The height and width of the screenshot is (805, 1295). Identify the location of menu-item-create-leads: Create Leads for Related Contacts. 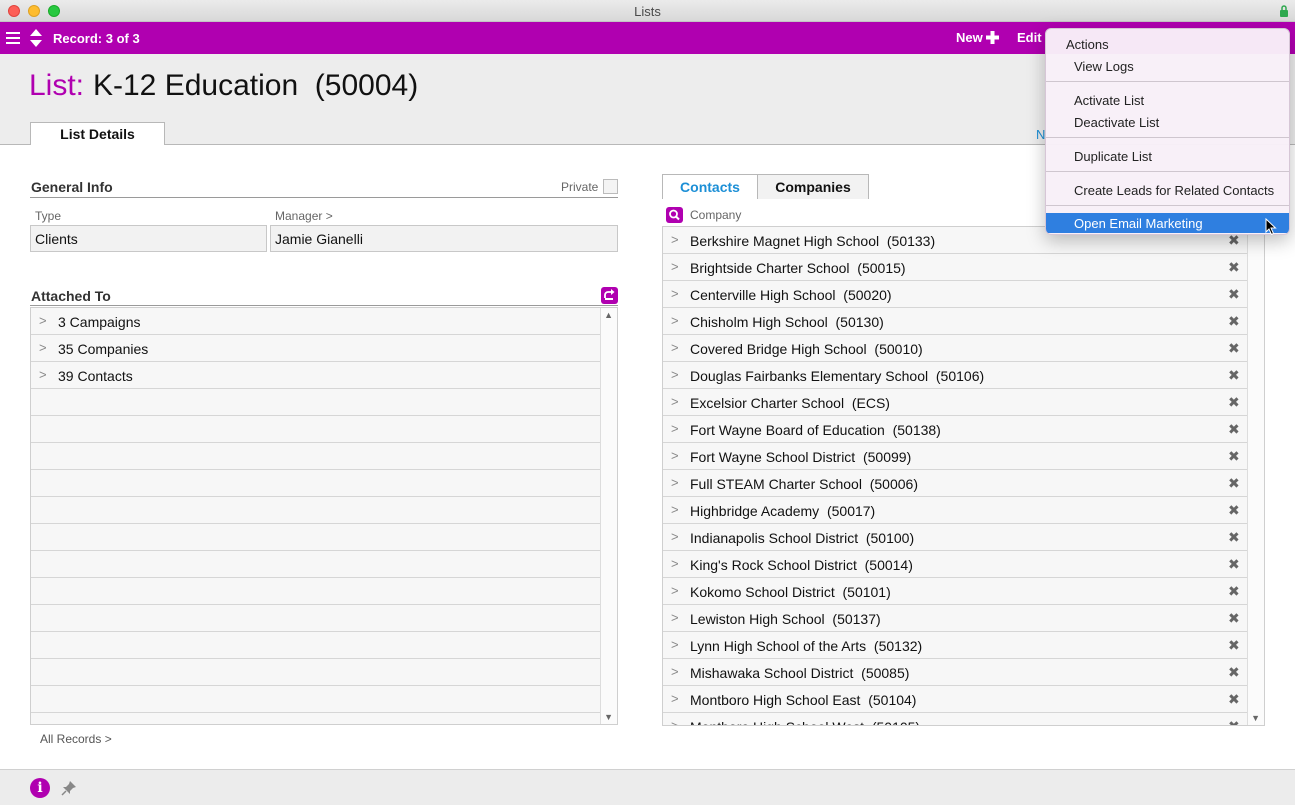
(1167, 190).